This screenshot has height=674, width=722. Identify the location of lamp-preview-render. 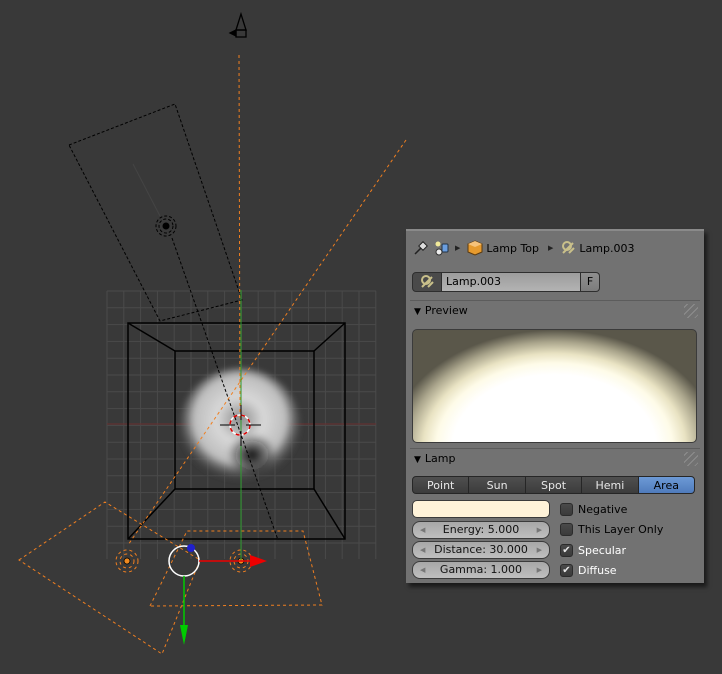
(554, 386).